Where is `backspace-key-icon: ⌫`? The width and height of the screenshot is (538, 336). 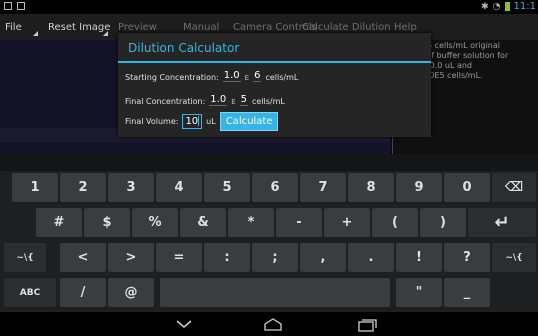 backspace-key-icon: ⌫ is located at coordinates (514, 187).